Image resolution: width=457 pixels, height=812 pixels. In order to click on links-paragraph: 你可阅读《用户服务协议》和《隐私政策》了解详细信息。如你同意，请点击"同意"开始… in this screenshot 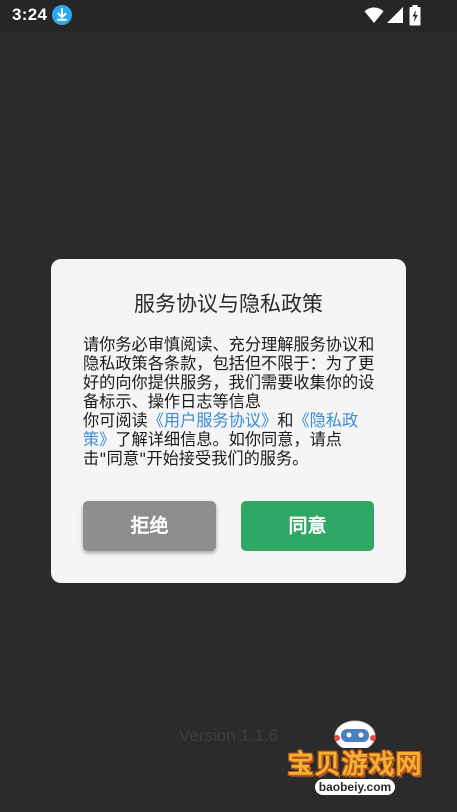, I will do `click(229, 439)`.